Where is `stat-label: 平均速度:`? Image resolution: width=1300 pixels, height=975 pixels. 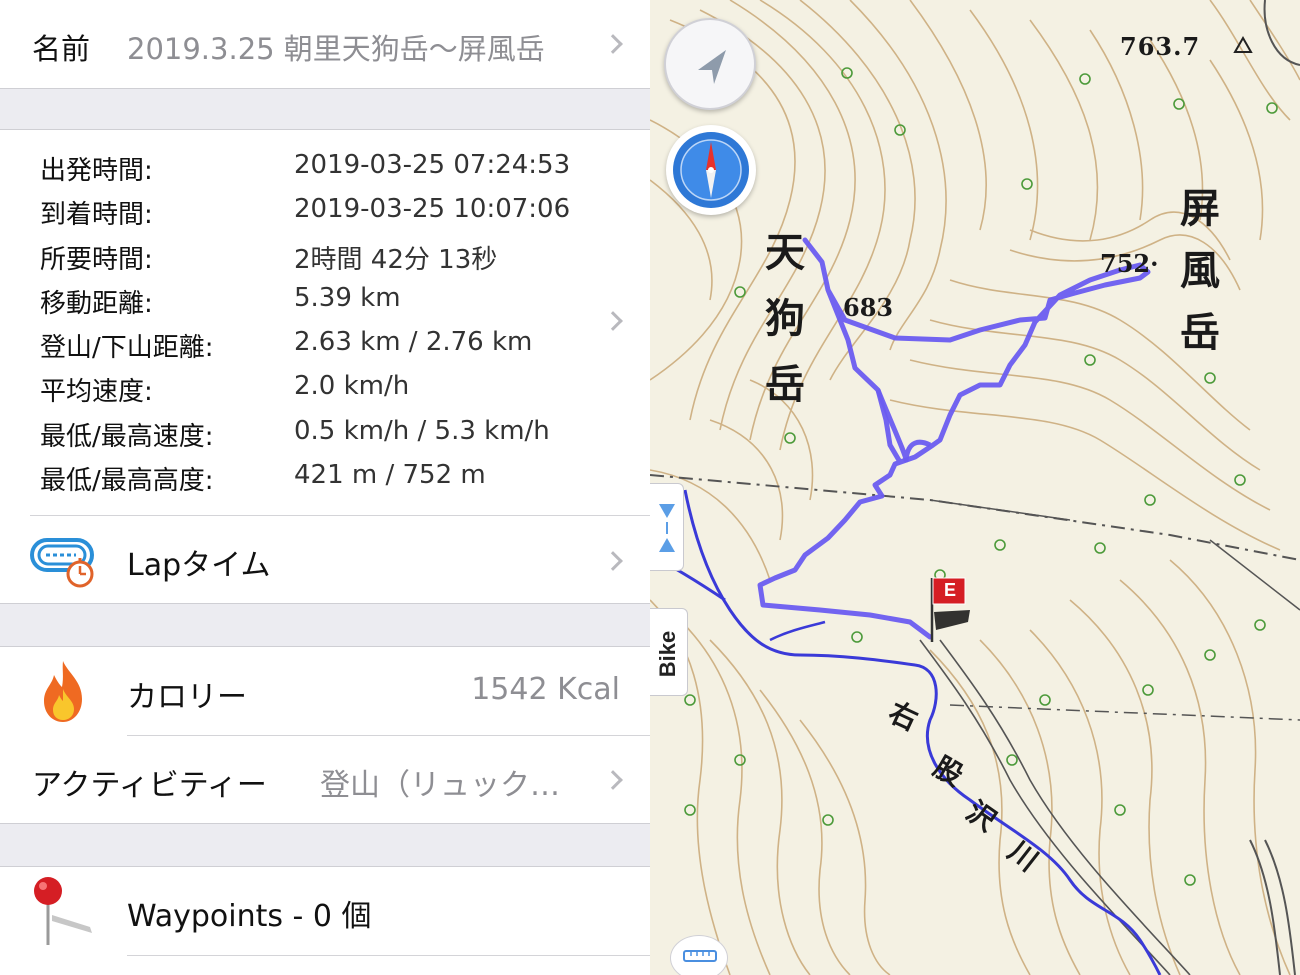
stat-label: 平均速度: is located at coordinates (96, 392).